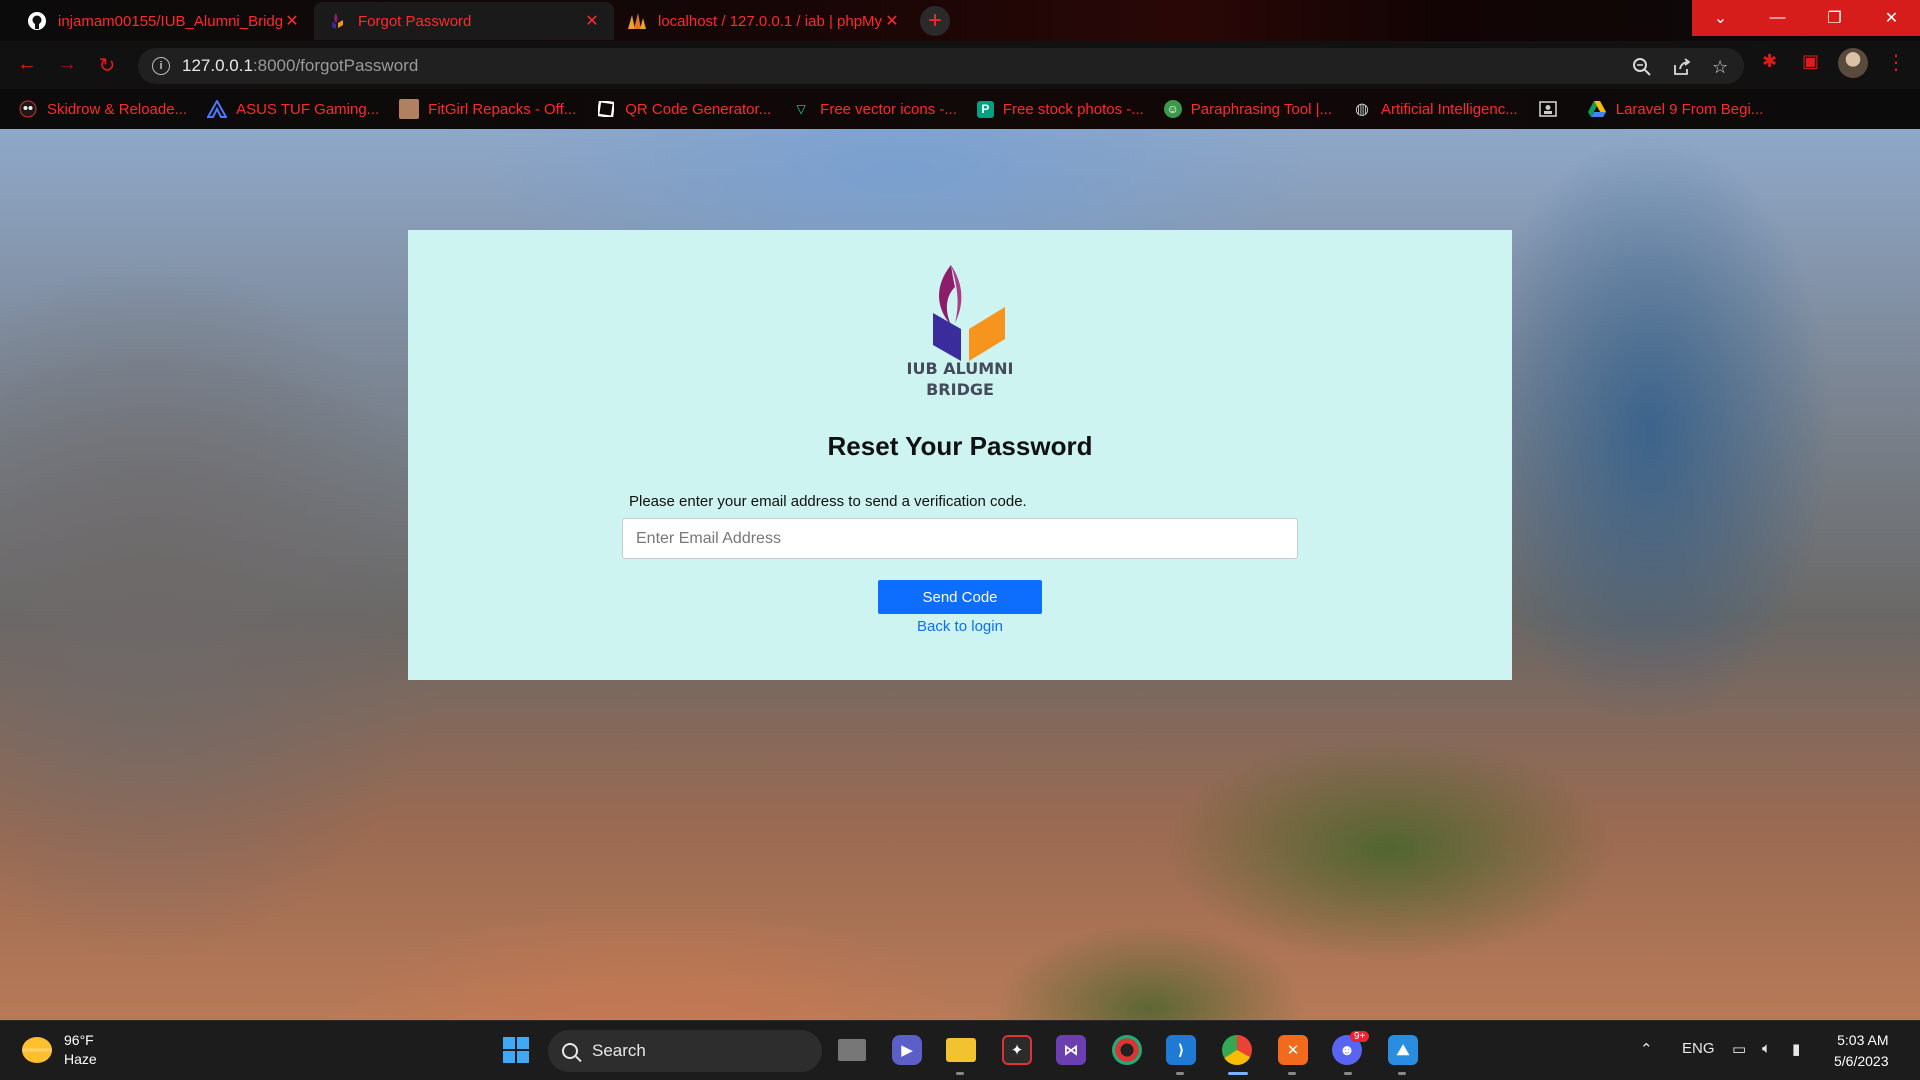 This screenshot has width=1920, height=1080. I want to click on language-indicator: ENG, so click(1698, 1048).